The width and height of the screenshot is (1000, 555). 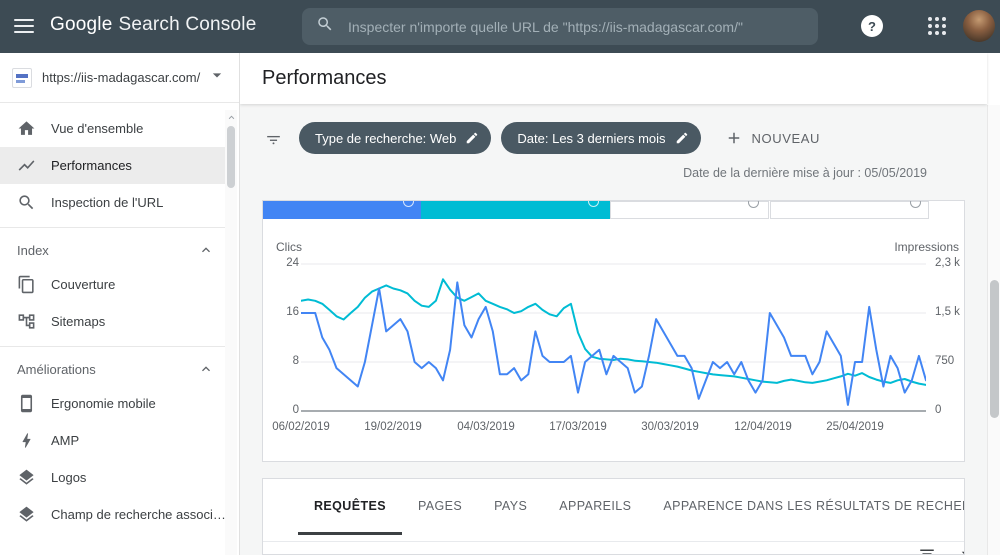 I want to click on sidebar-item-inspection-de-l-url: Inspection de l'URL, so click(x=114, y=202).